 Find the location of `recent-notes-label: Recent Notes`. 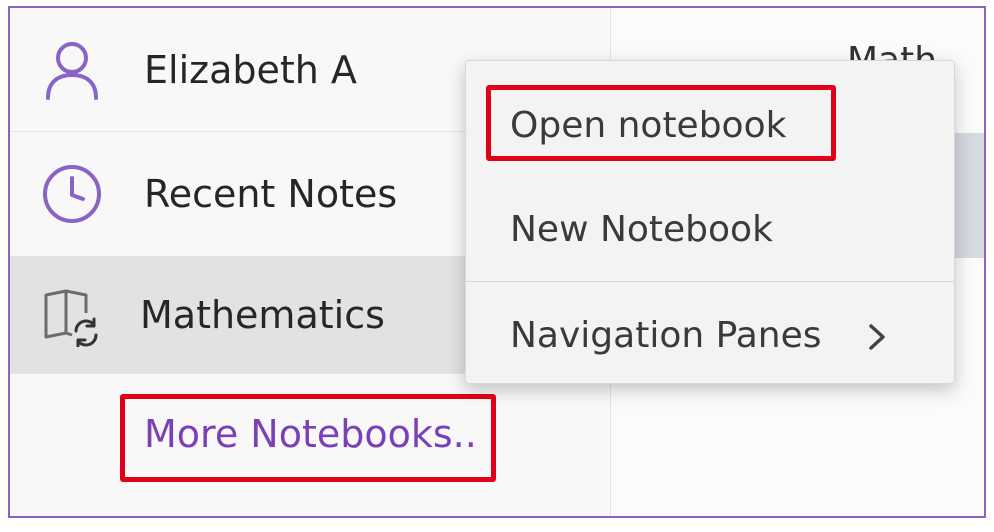

recent-notes-label: Recent Notes is located at coordinates (271, 194).